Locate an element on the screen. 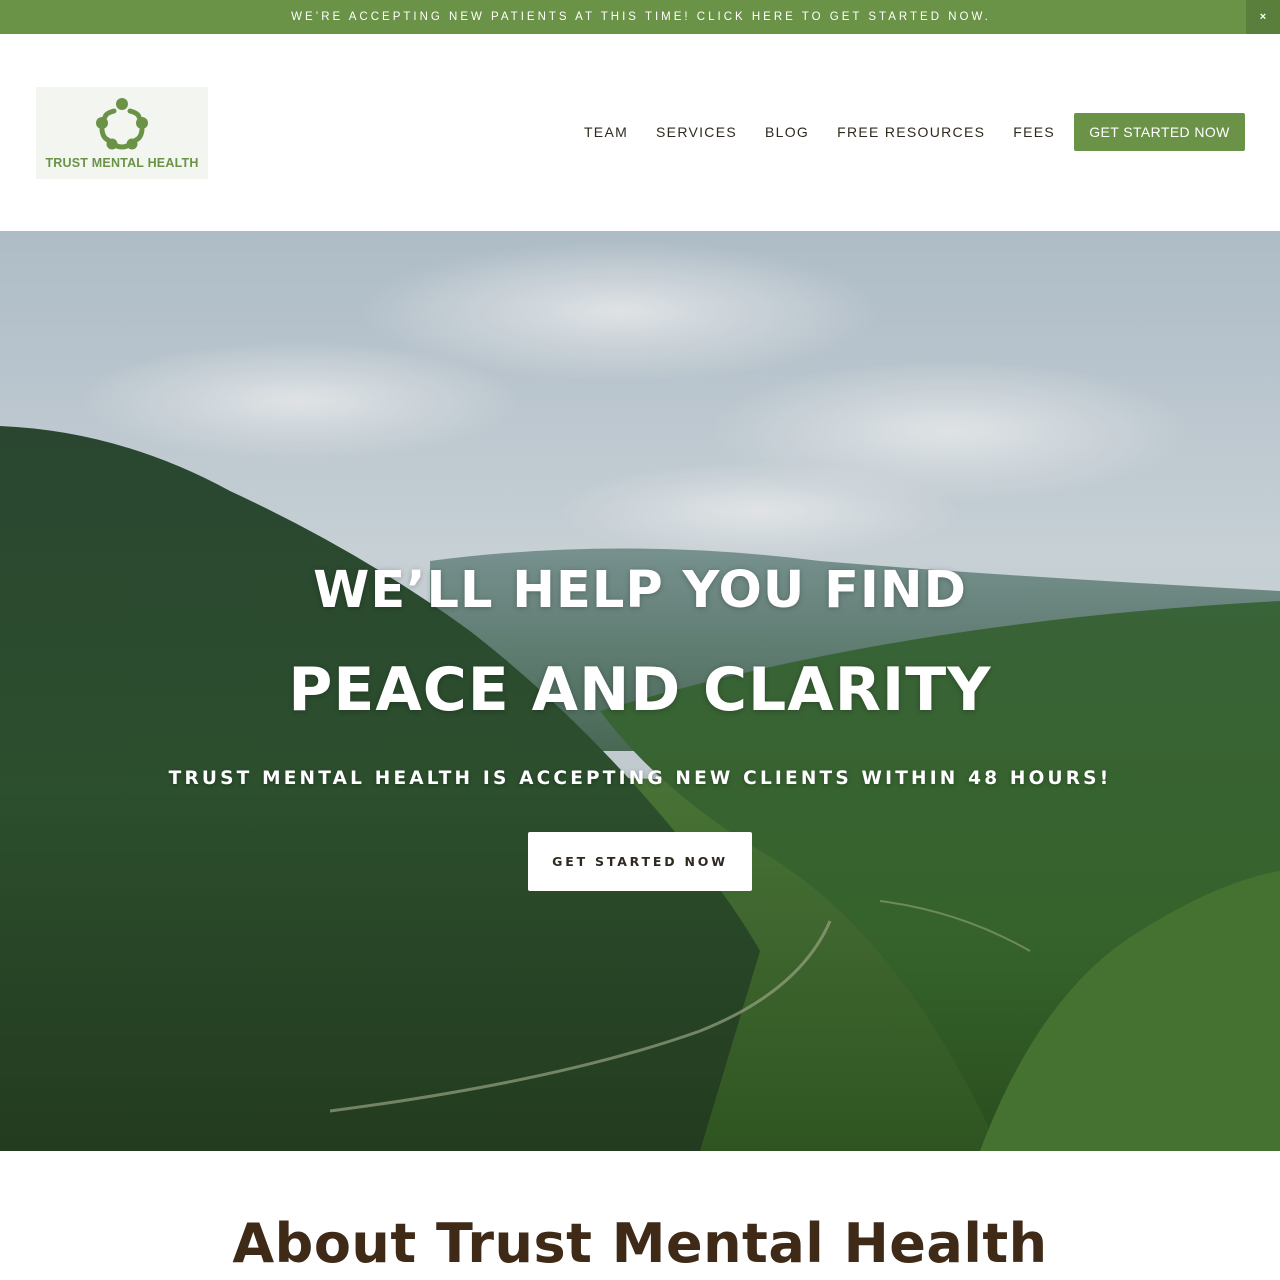 The image size is (1280, 1280). nav-item-fees: FEES is located at coordinates (1034, 132).